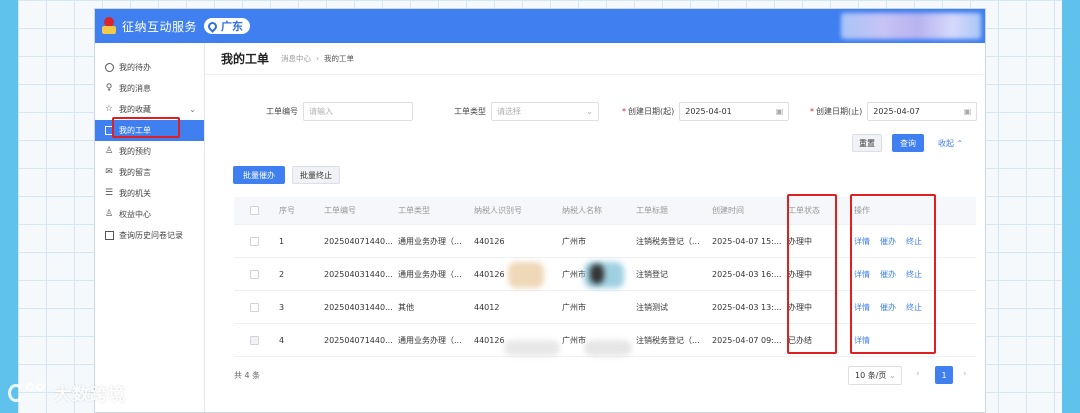 Image resolution: width=1080 pixels, height=413 pixels. Describe the element at coordinates (728, 210) in the screenshot. I see `col-created-time: 创建时间` at that location.